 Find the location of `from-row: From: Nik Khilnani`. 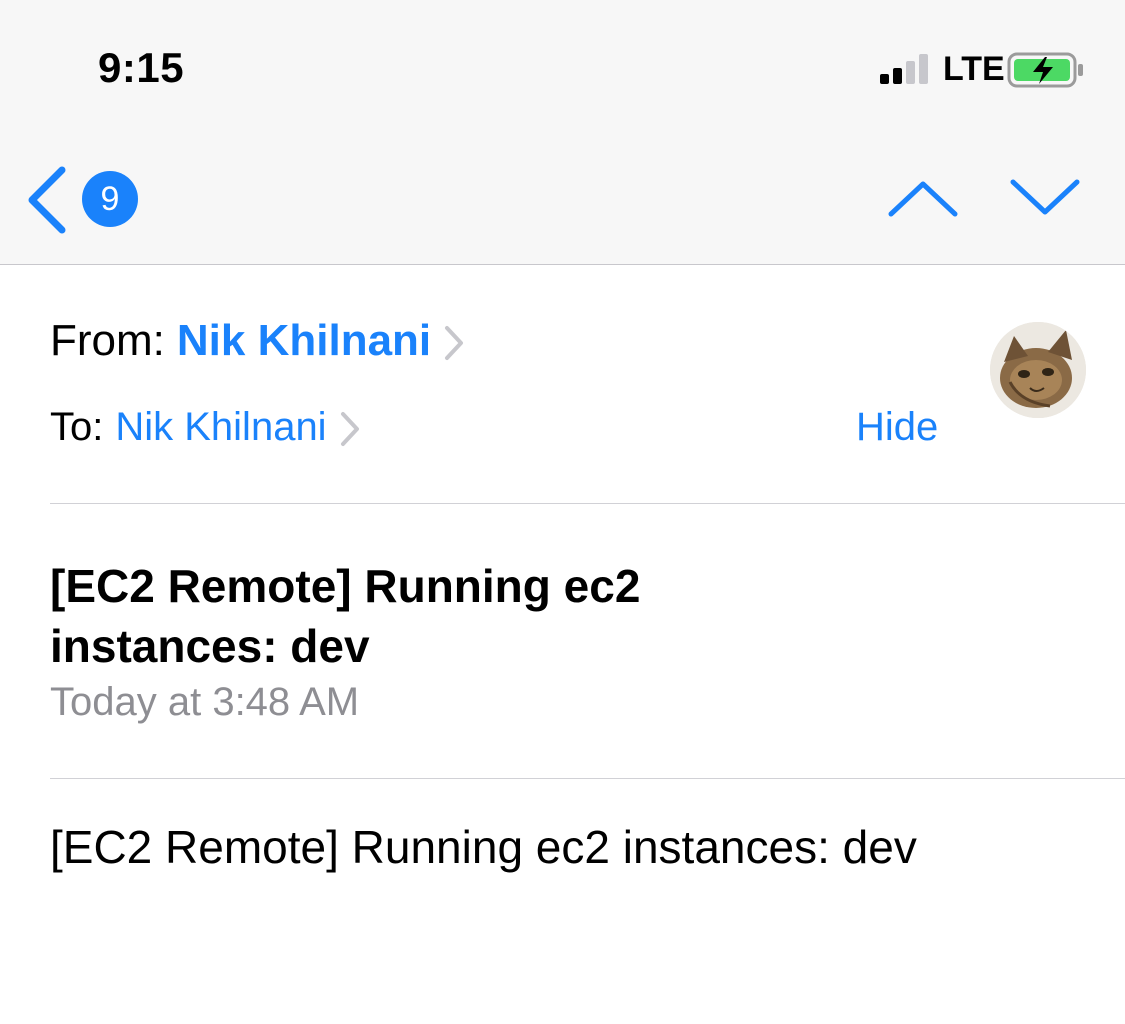

from-row: From: Nik Khilnani is located at coordinates (257, 341).